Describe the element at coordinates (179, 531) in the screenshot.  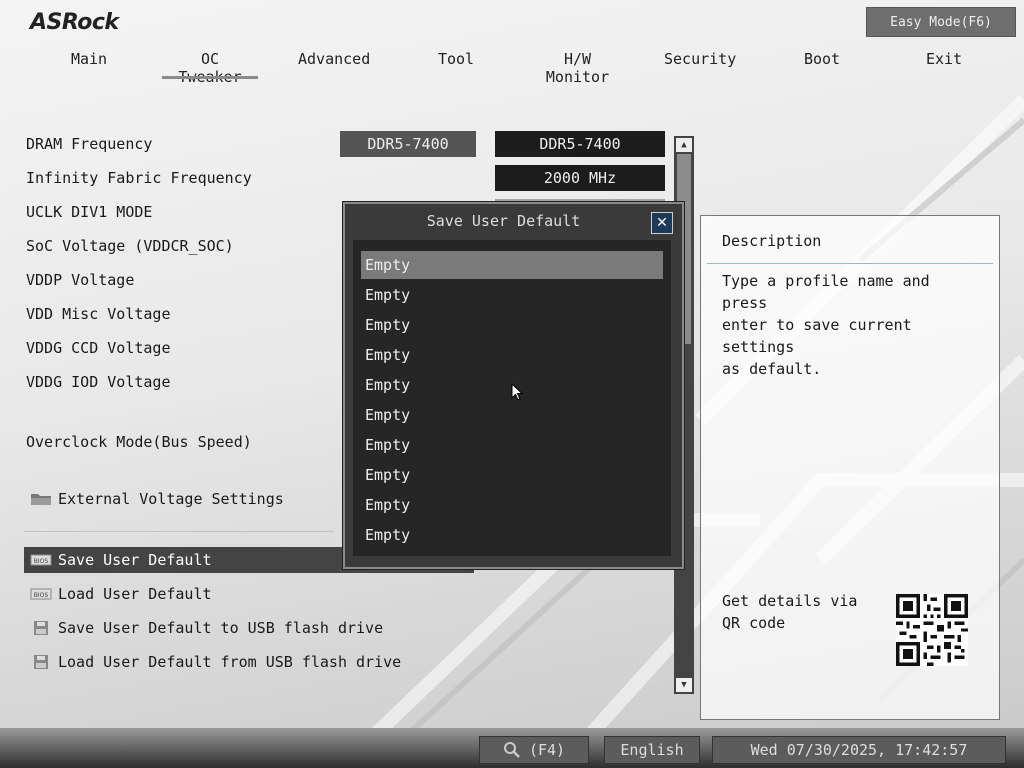
I see `divider` at that location.